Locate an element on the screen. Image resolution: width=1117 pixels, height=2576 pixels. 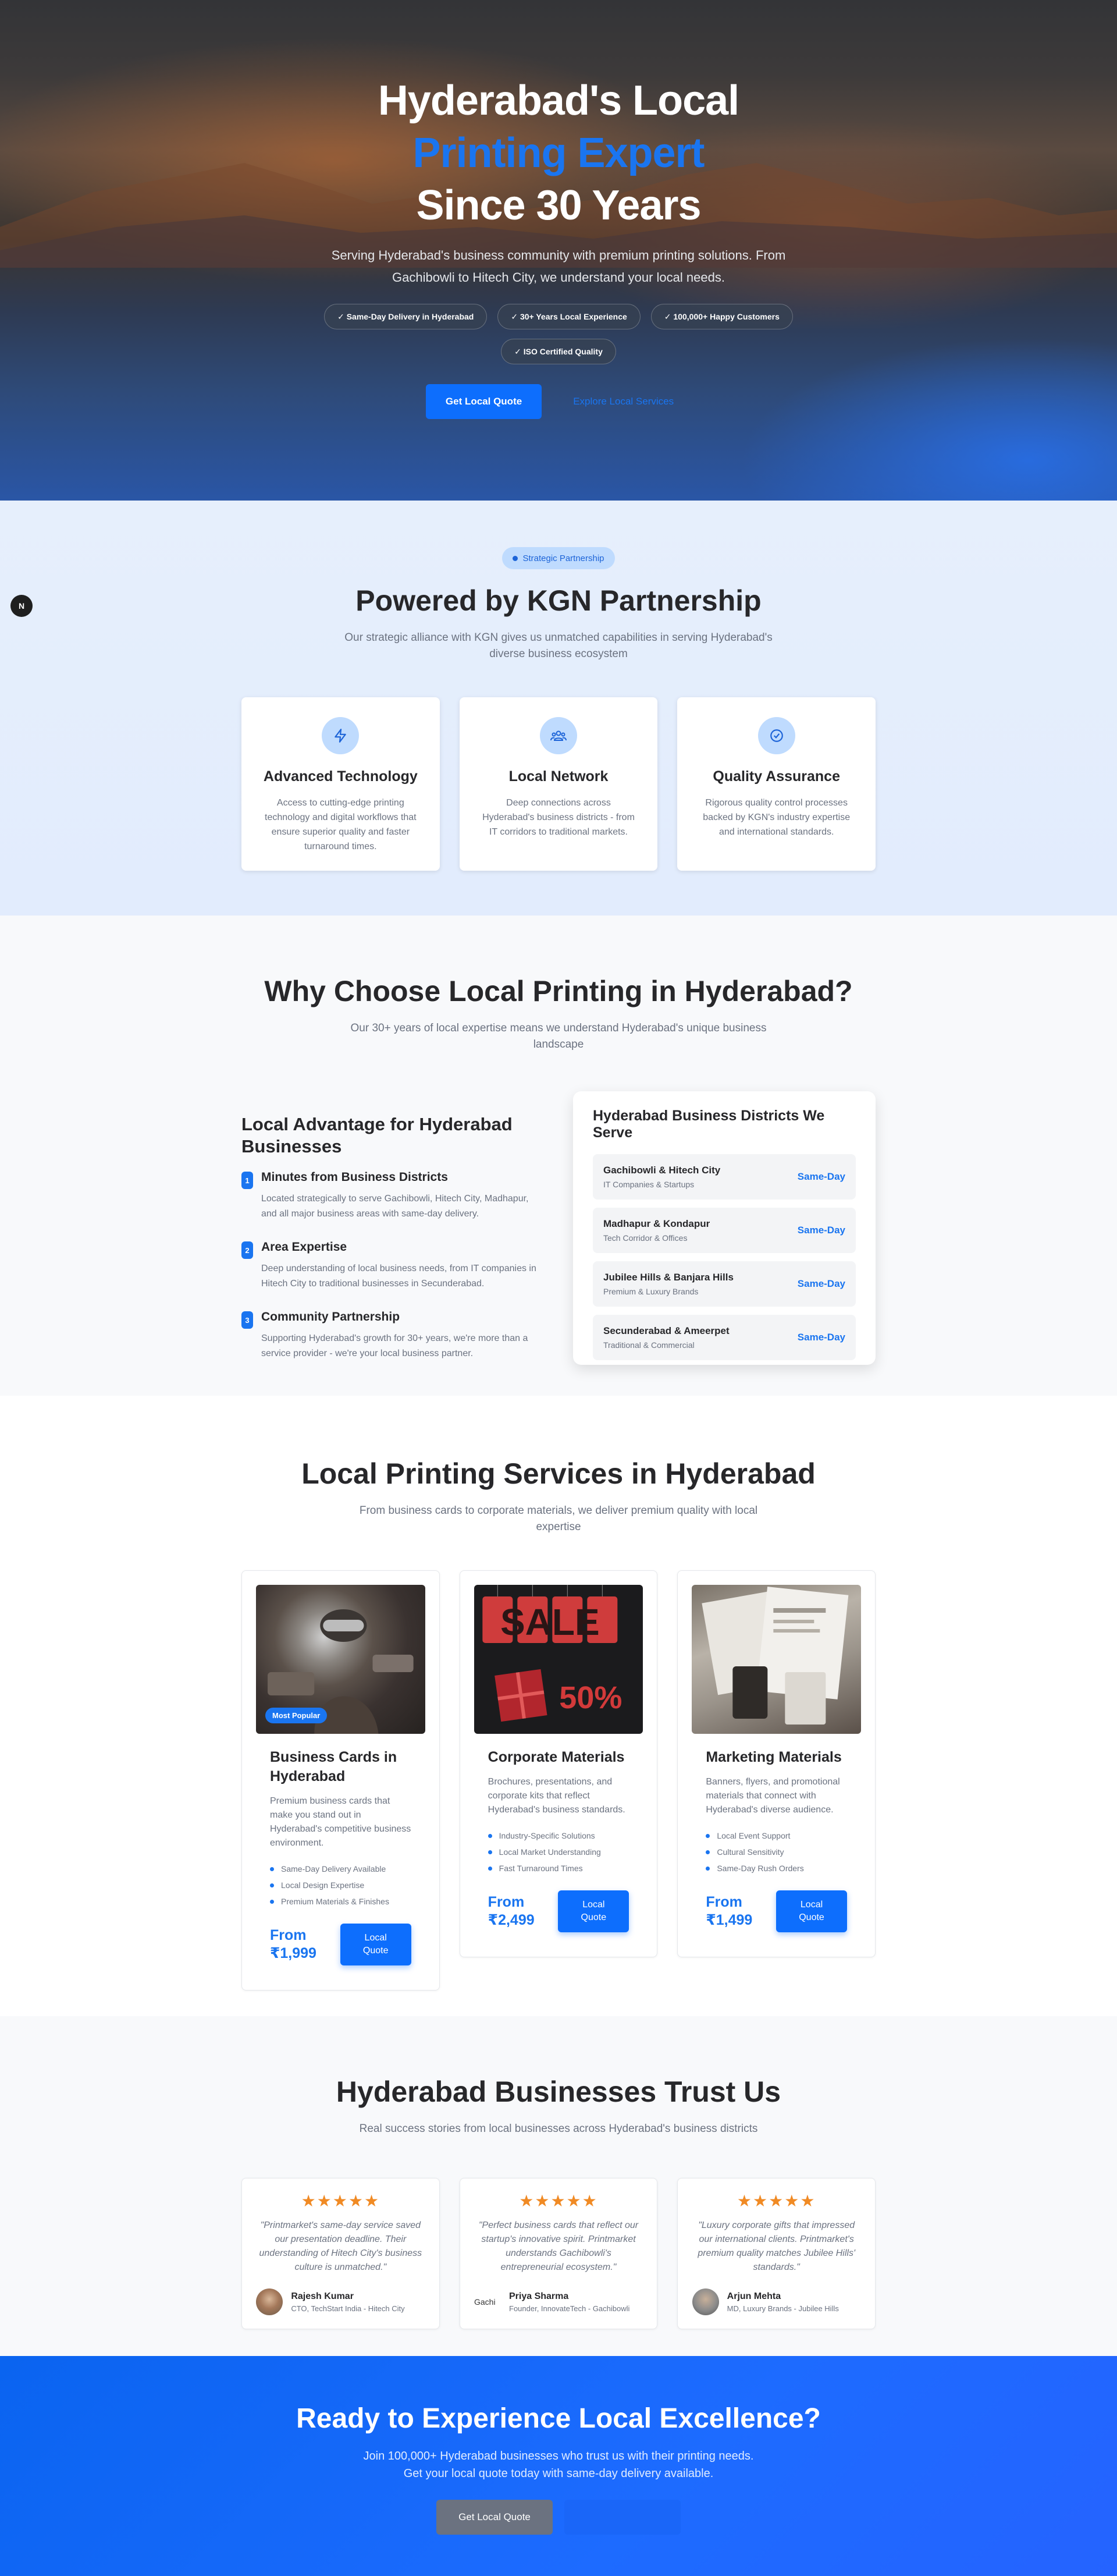
author-name: Rajesh Kumar is located at coordinates (322, 2296).